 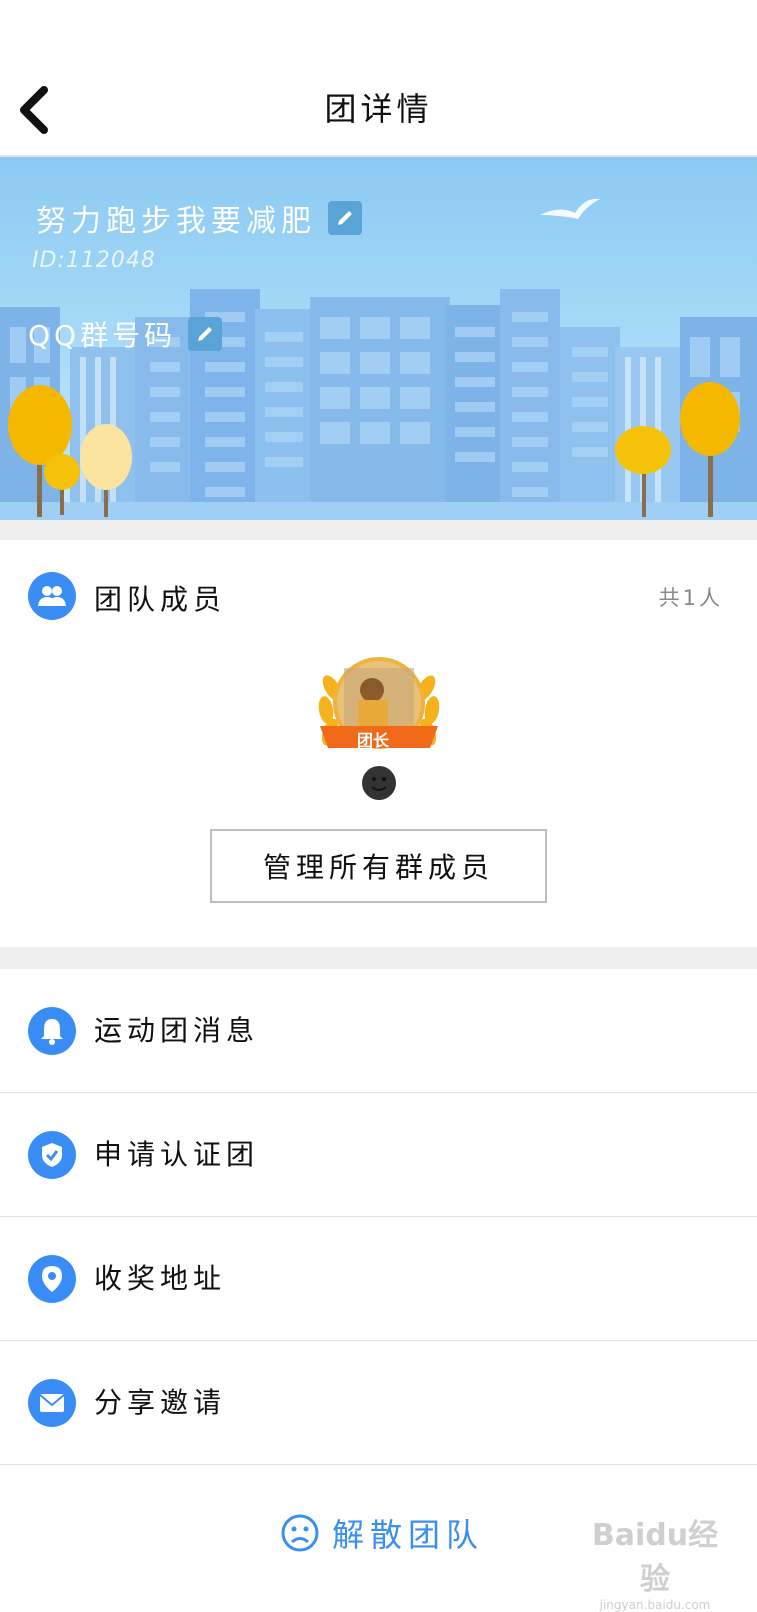 I want to click on members-label: 团队成员, so click(x=160, y=599).